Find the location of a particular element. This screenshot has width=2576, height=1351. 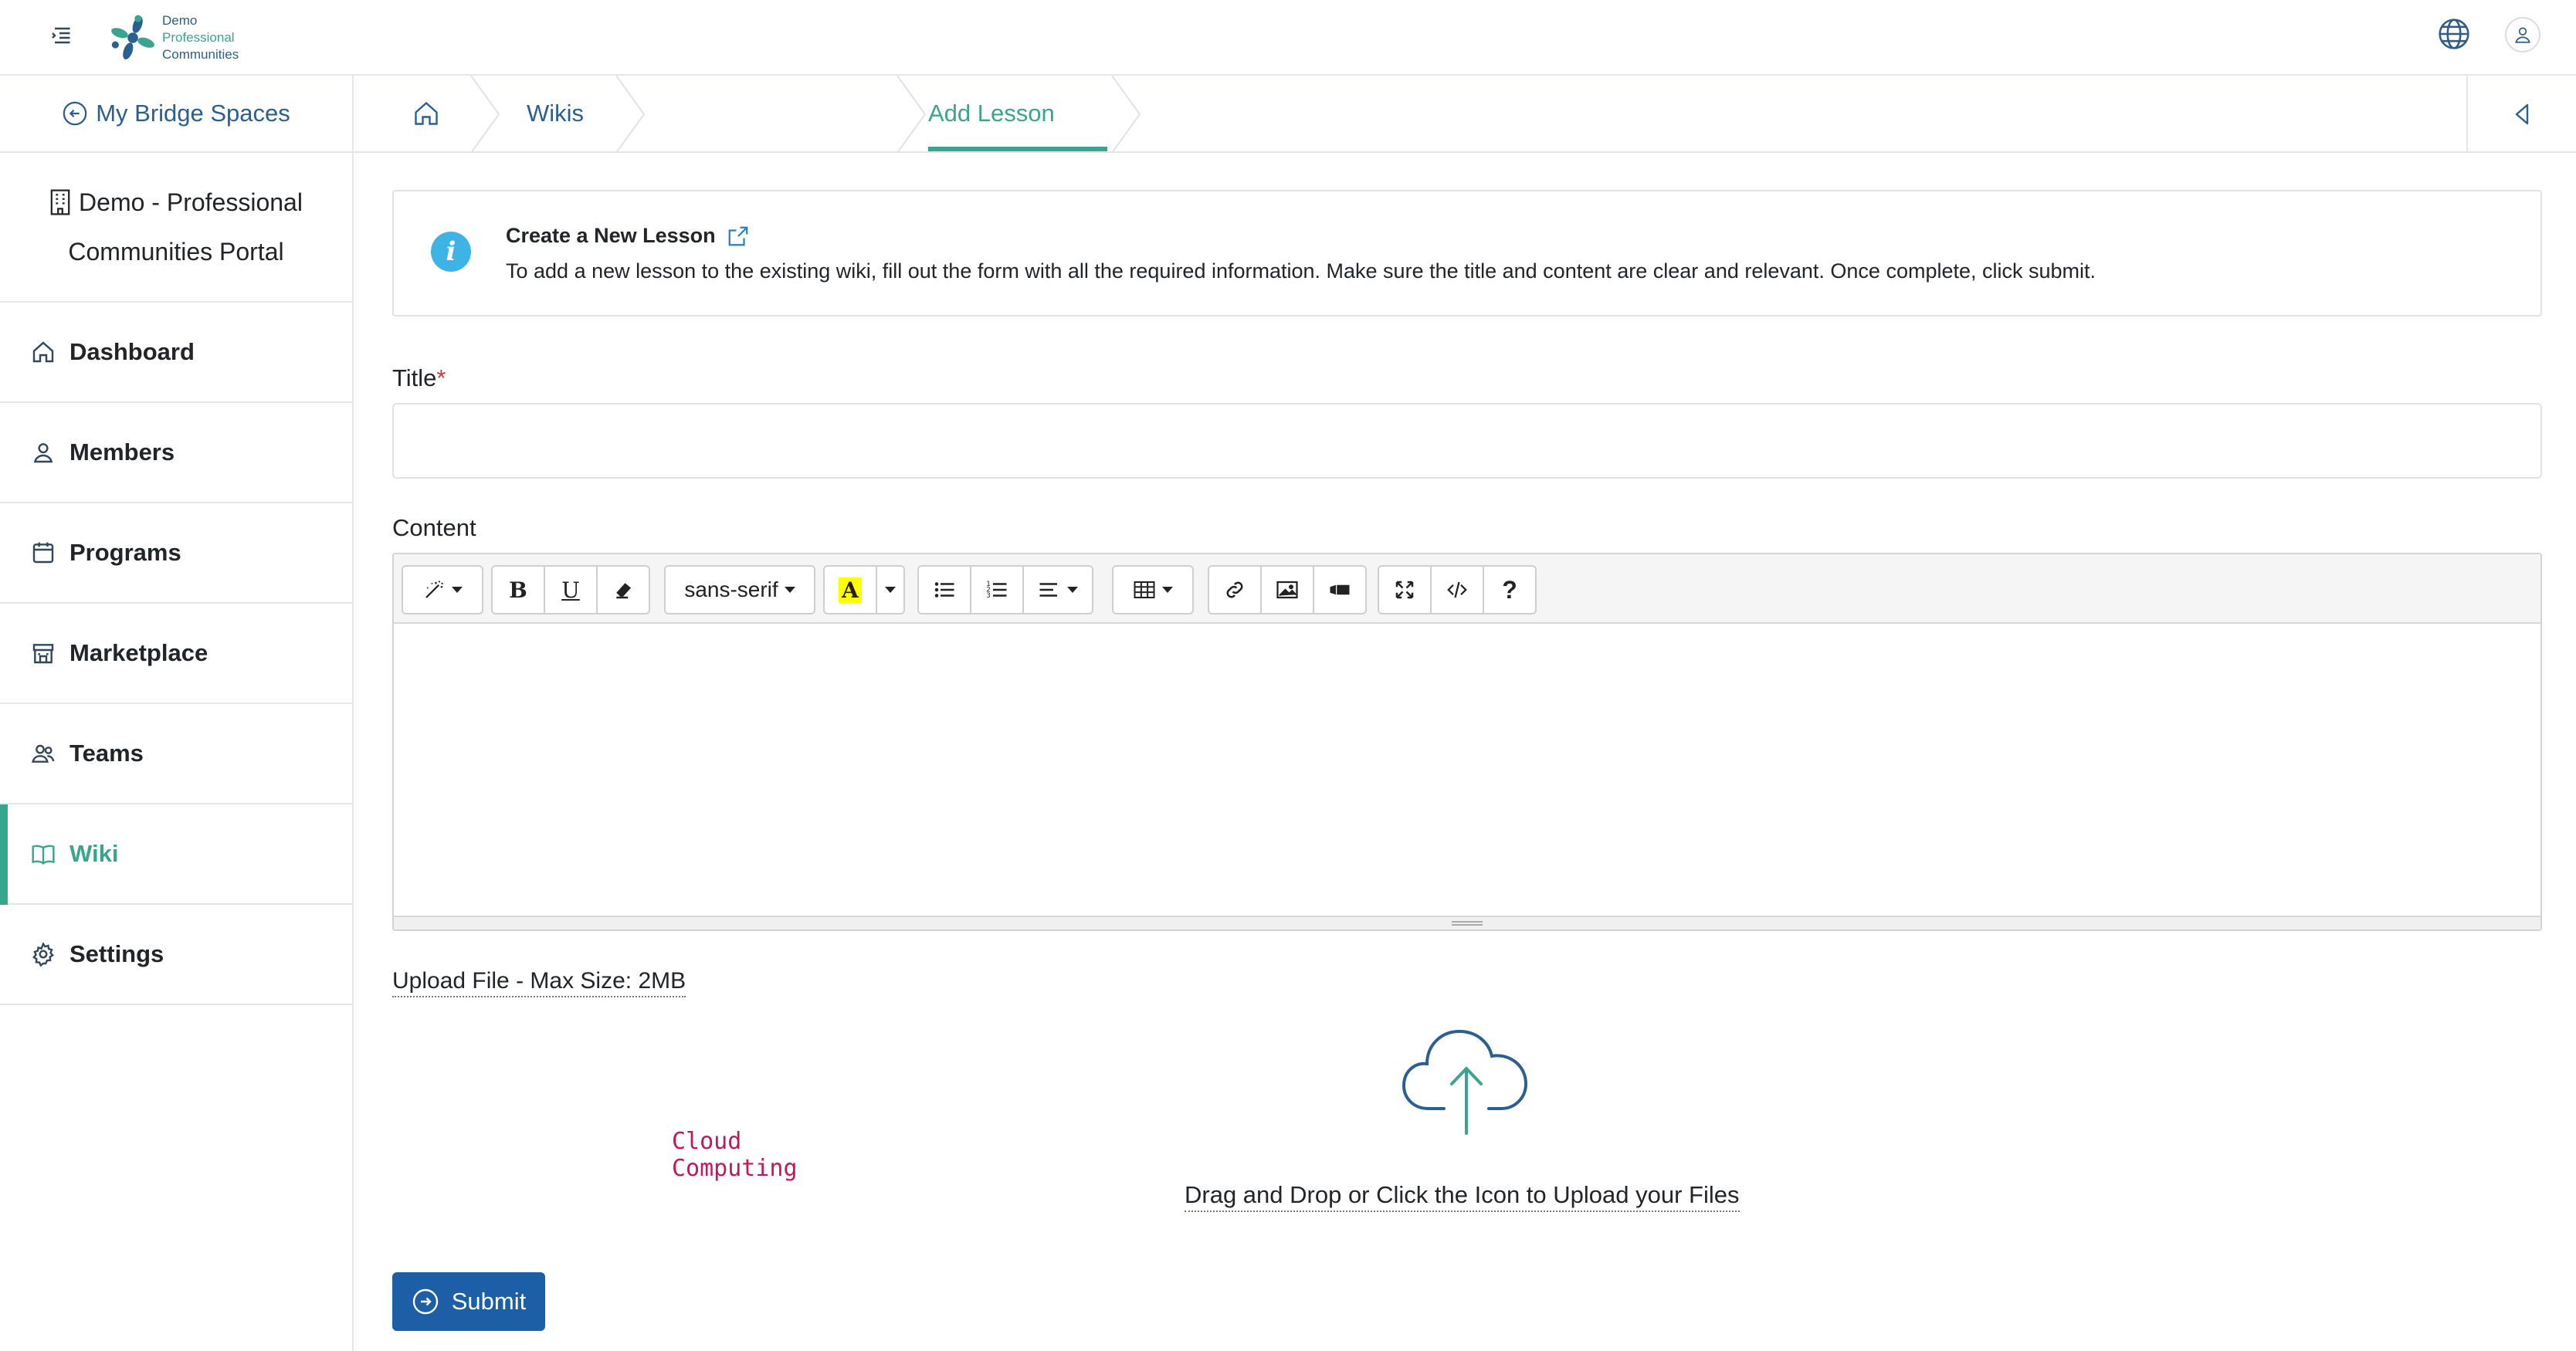

insert-image-button is located at coordinates (1287, 590).